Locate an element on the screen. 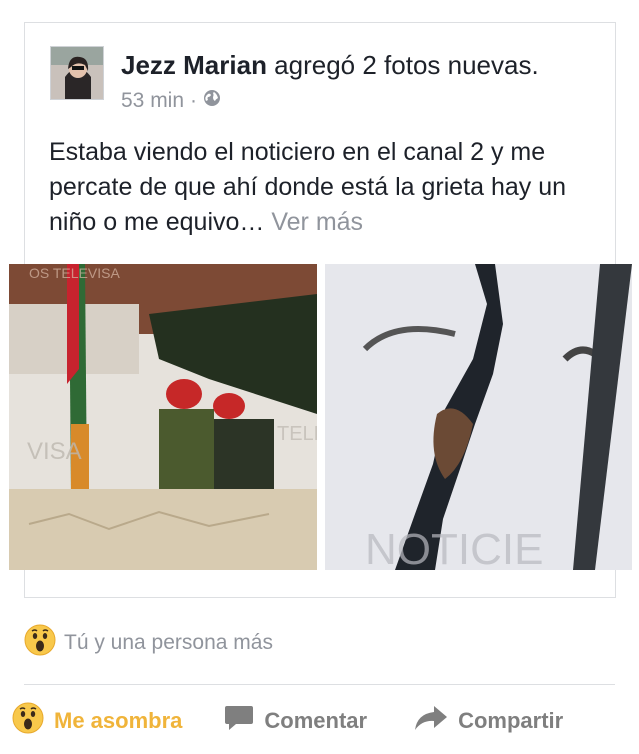  react-button-label: Me asombra is located at coordinates (118, 720).